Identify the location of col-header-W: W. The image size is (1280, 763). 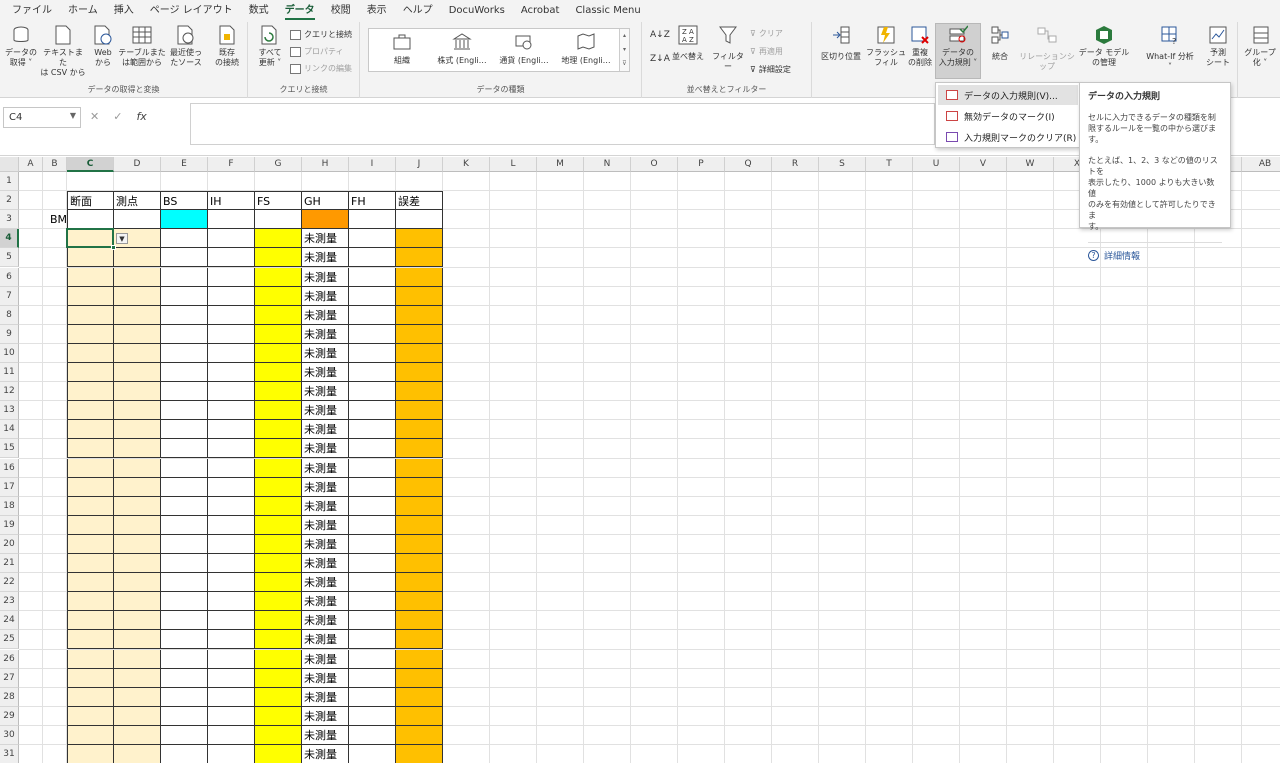
(1030, 164).